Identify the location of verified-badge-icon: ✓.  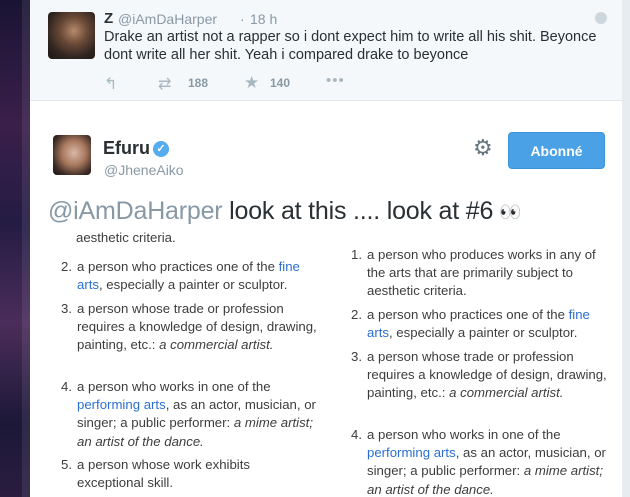
(161, 149).